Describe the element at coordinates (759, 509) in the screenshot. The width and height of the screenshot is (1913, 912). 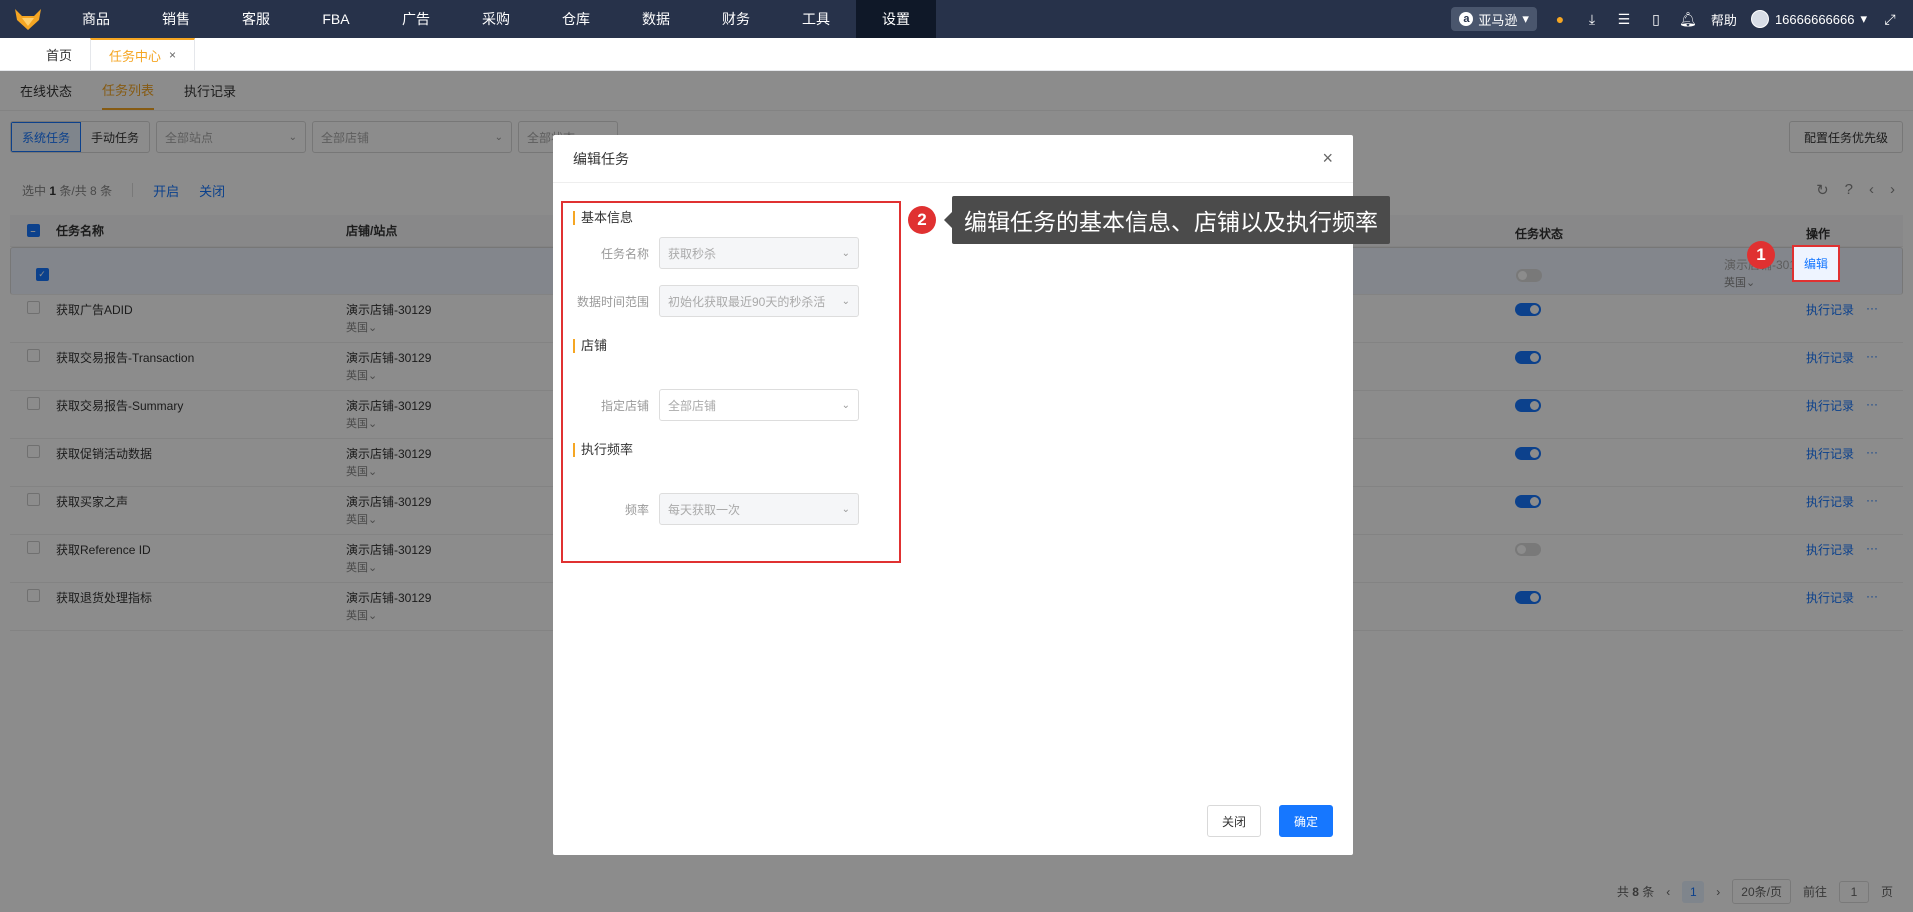
I see `freq-select: 每天获取一次 ⌄` at that location.